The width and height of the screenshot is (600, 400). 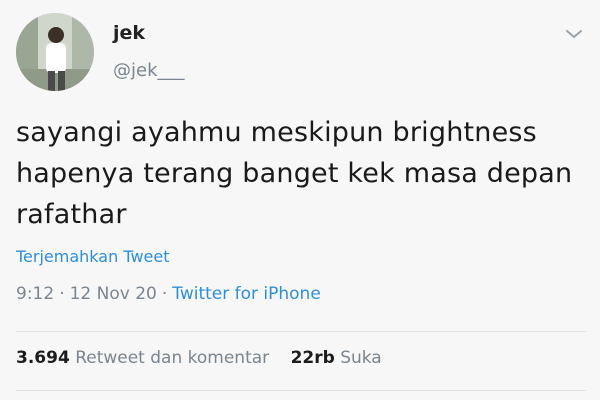 What do you see at coordinates (312, 358) in the screenshot?
I see `likes-count: 22rb` at bounding box center [312, 358].